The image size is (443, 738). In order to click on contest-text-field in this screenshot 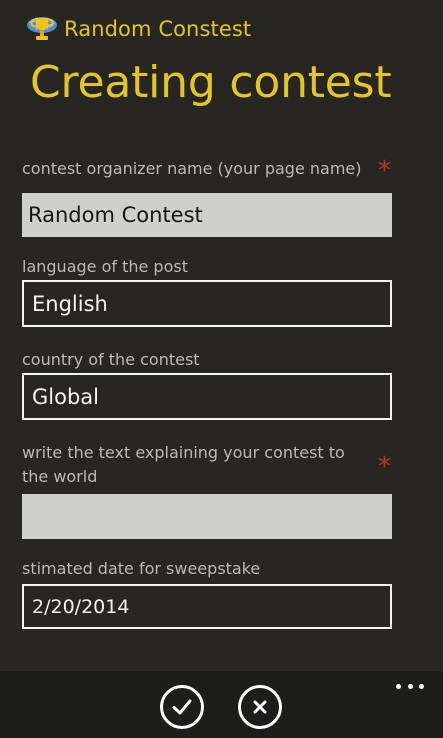, I will do `click(207, 516)`.